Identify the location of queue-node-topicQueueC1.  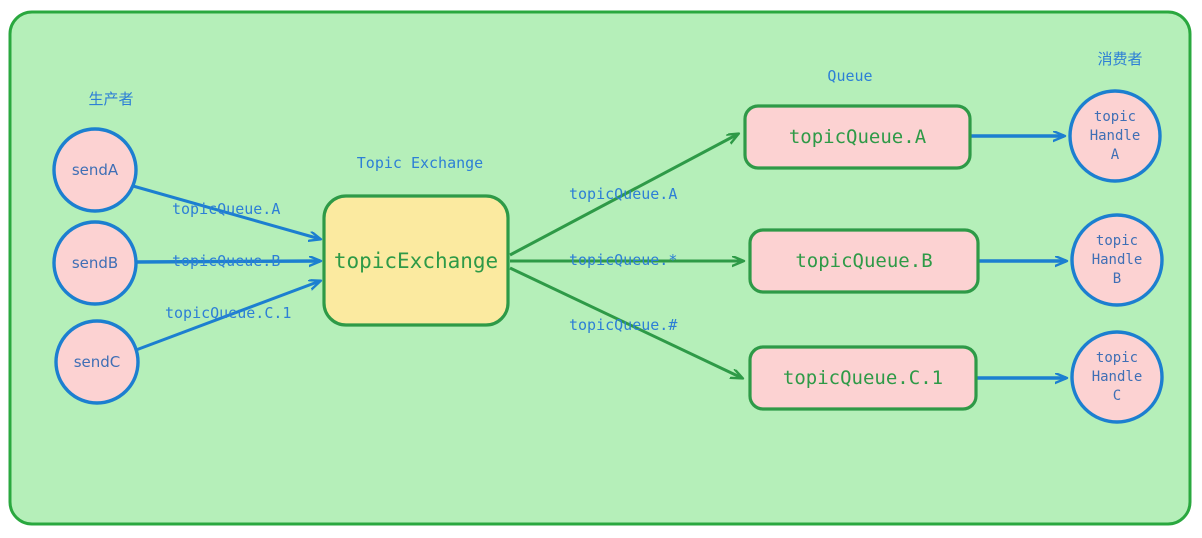
(863, 378).